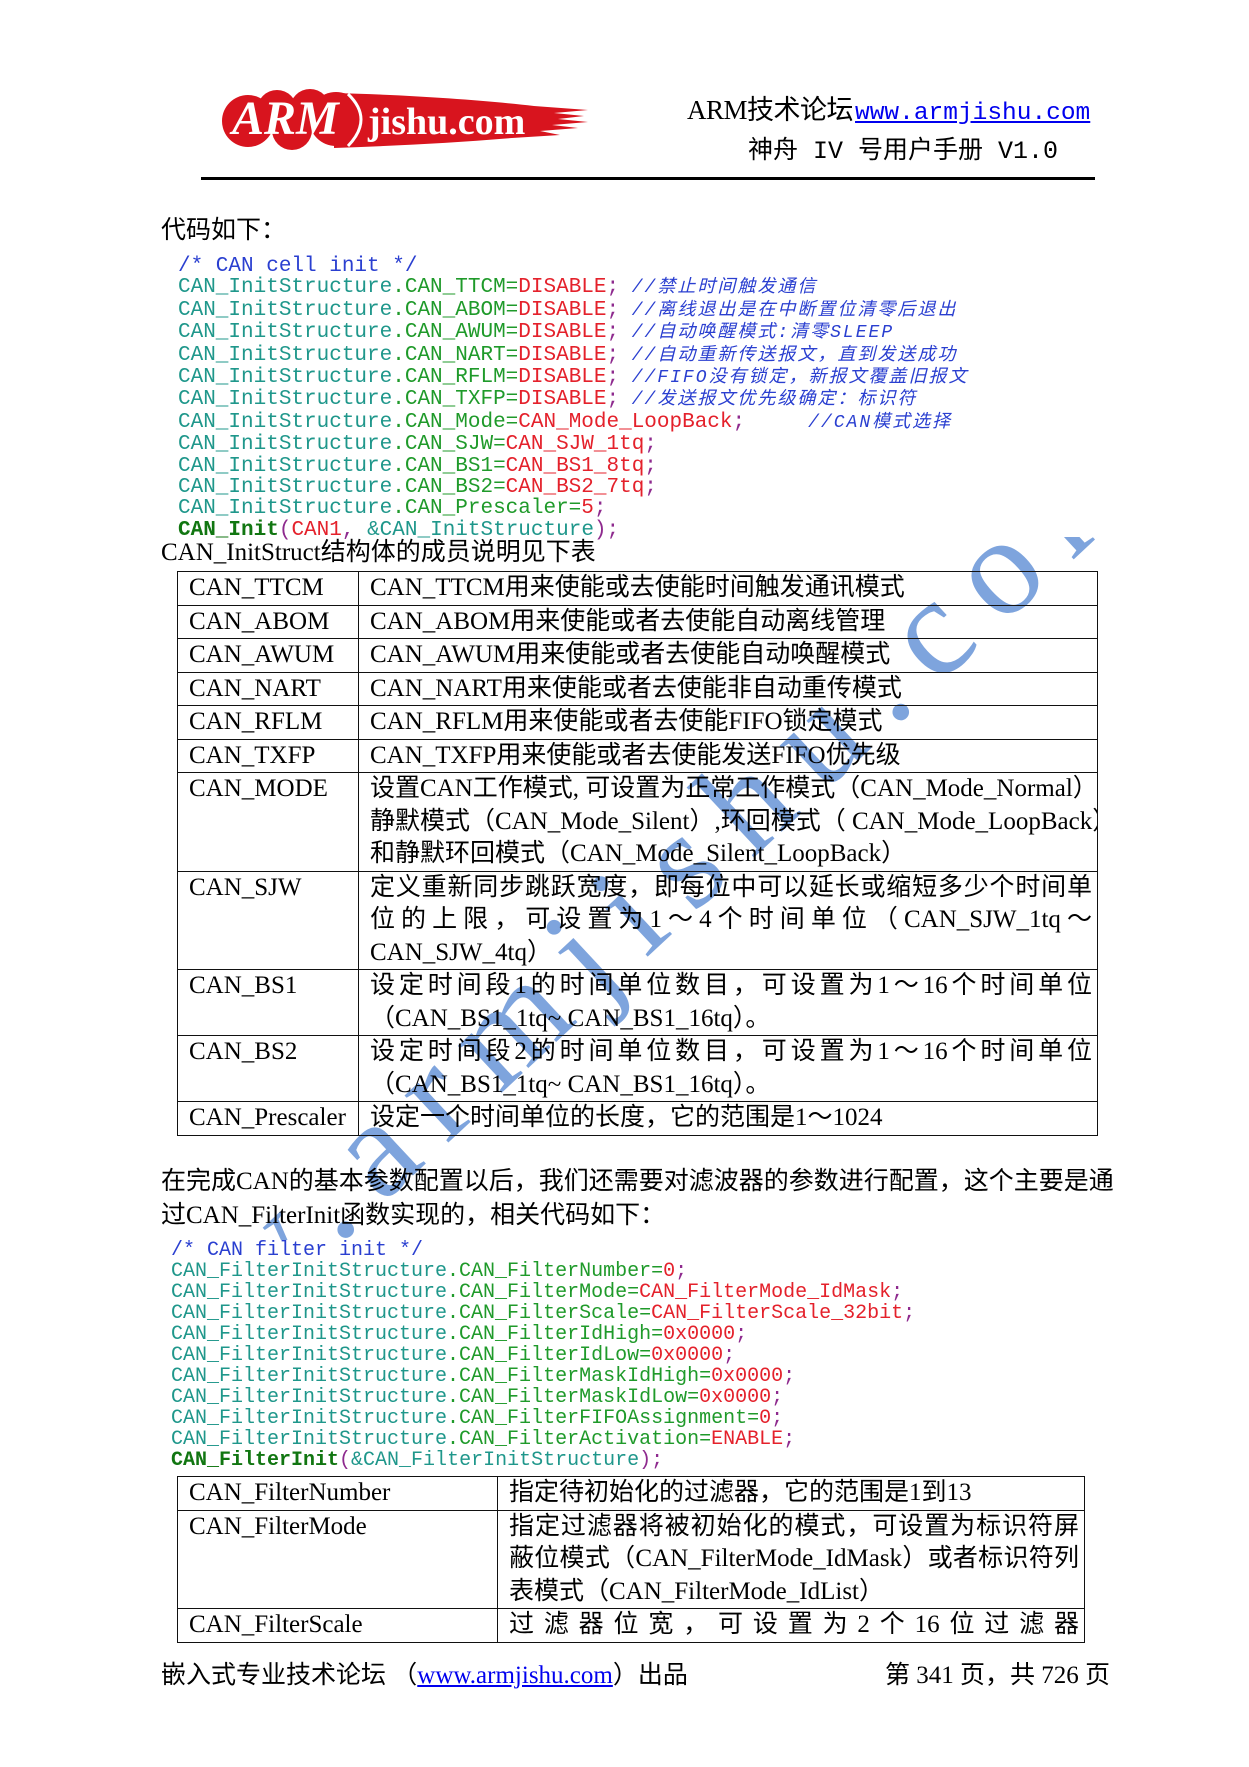  Describe the element at coordinates (255, 1460) in the screenshot. I see `code-func: CAN_FilterInit` at that location.